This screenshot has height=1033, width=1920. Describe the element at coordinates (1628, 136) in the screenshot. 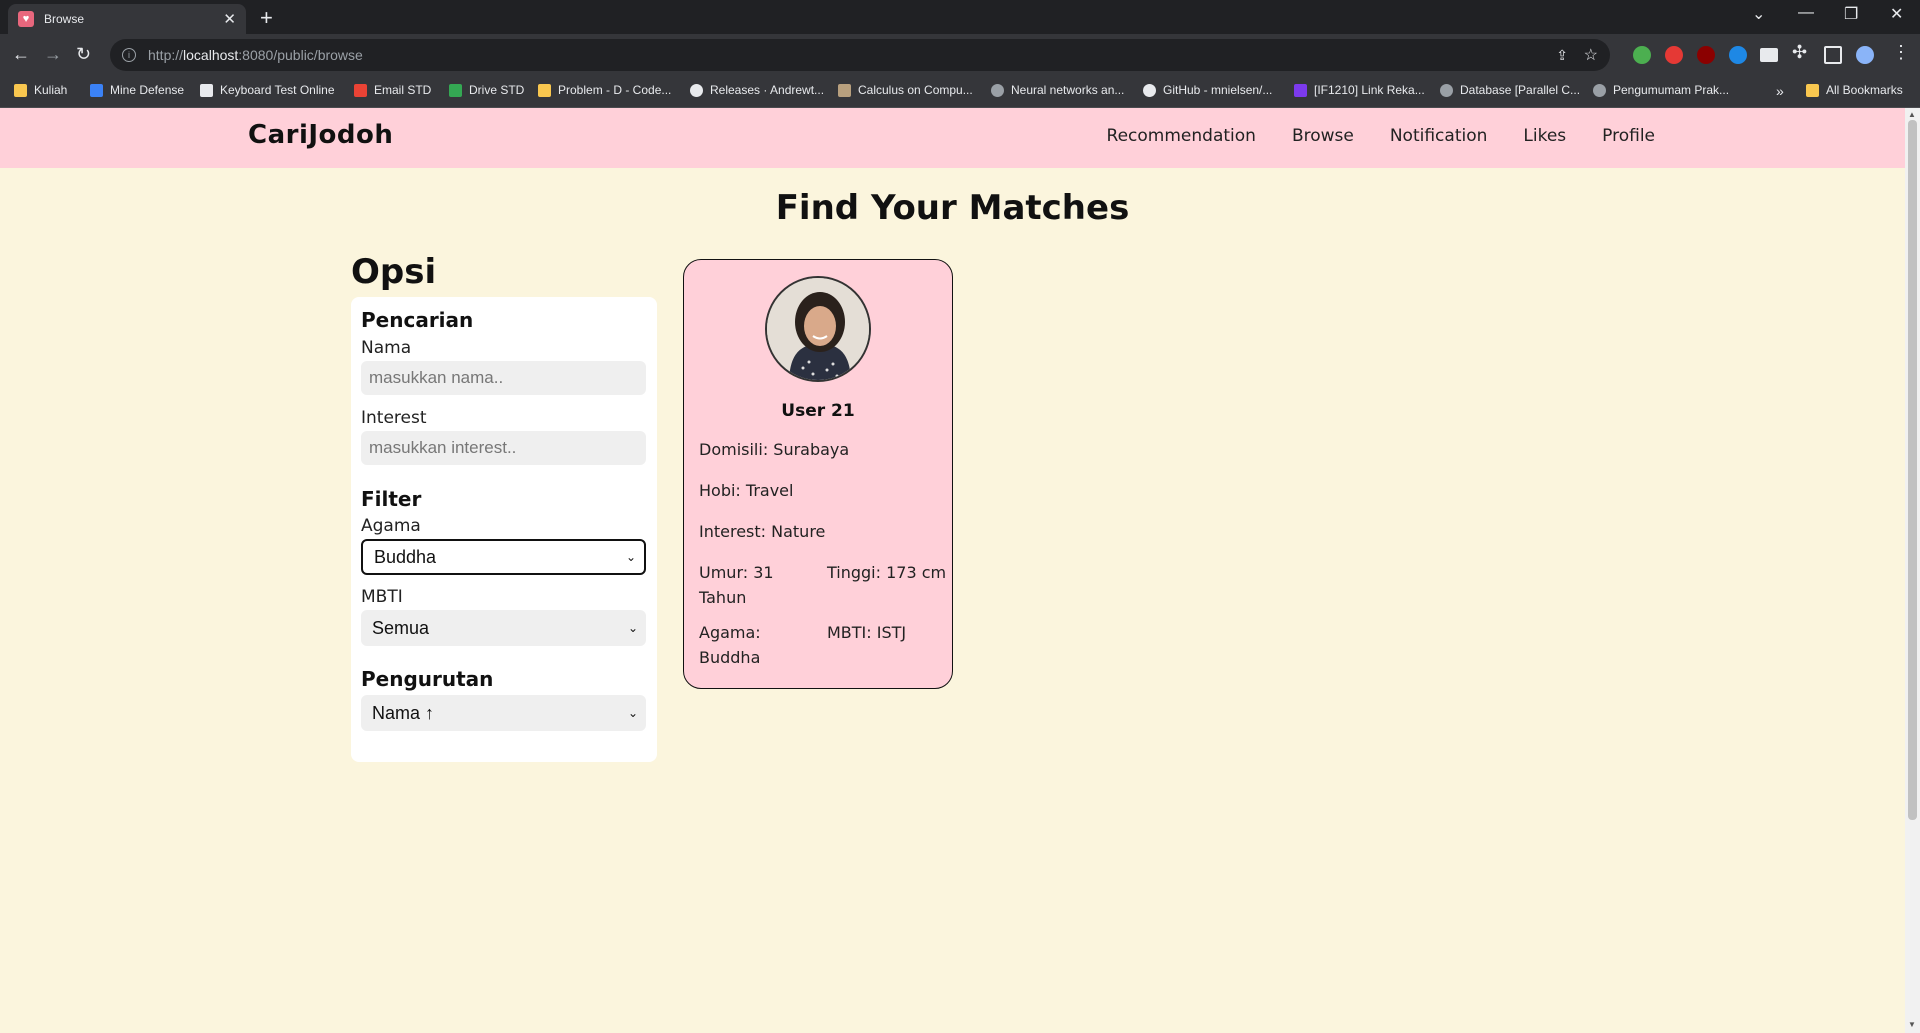

I see `nav-link-profile: Profile` at that location.